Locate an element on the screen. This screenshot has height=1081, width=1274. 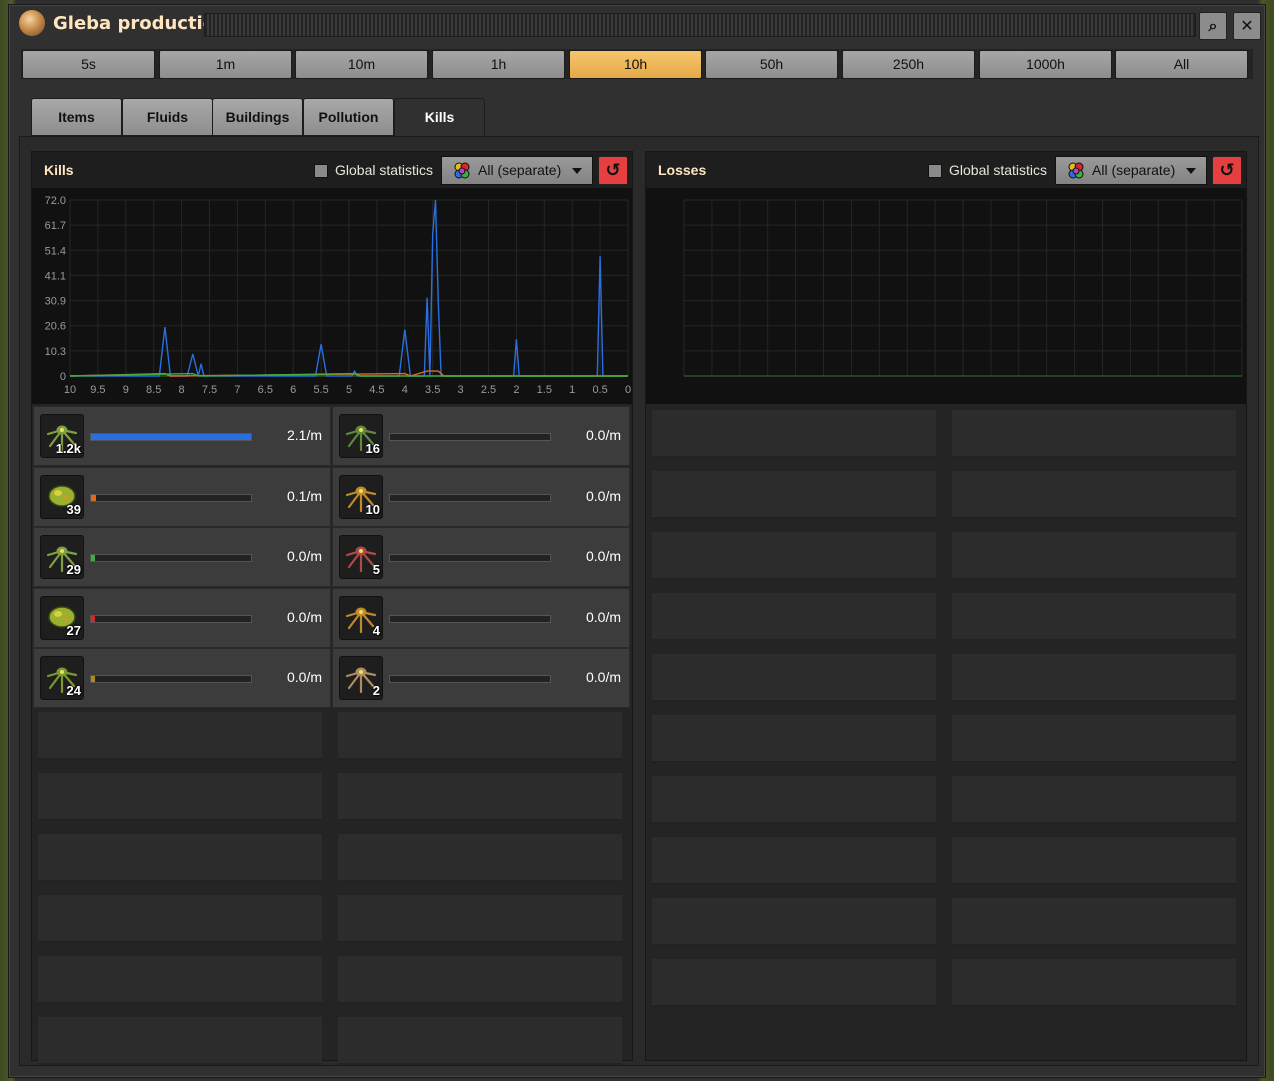
kill-row: 1.2k 2.1/m is located at coordinates (182, 436).